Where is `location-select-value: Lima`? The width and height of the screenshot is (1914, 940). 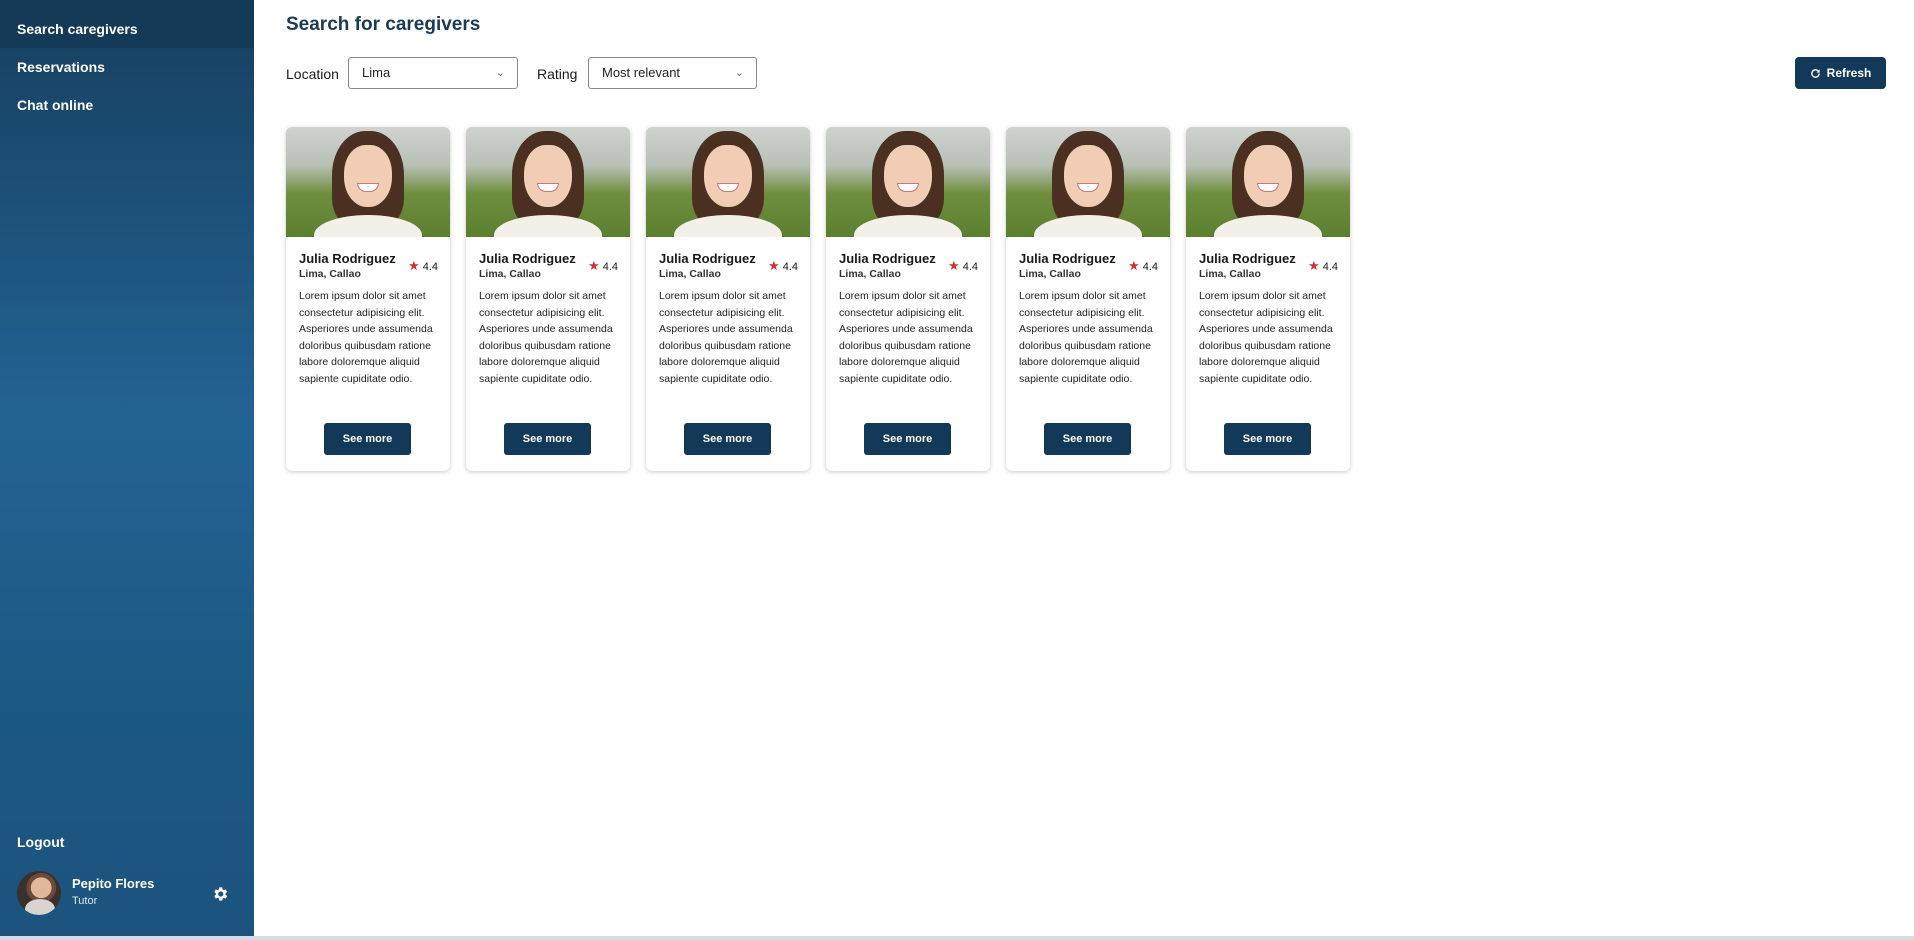
location-select-value: Lima is located at coordinates (376, 72).